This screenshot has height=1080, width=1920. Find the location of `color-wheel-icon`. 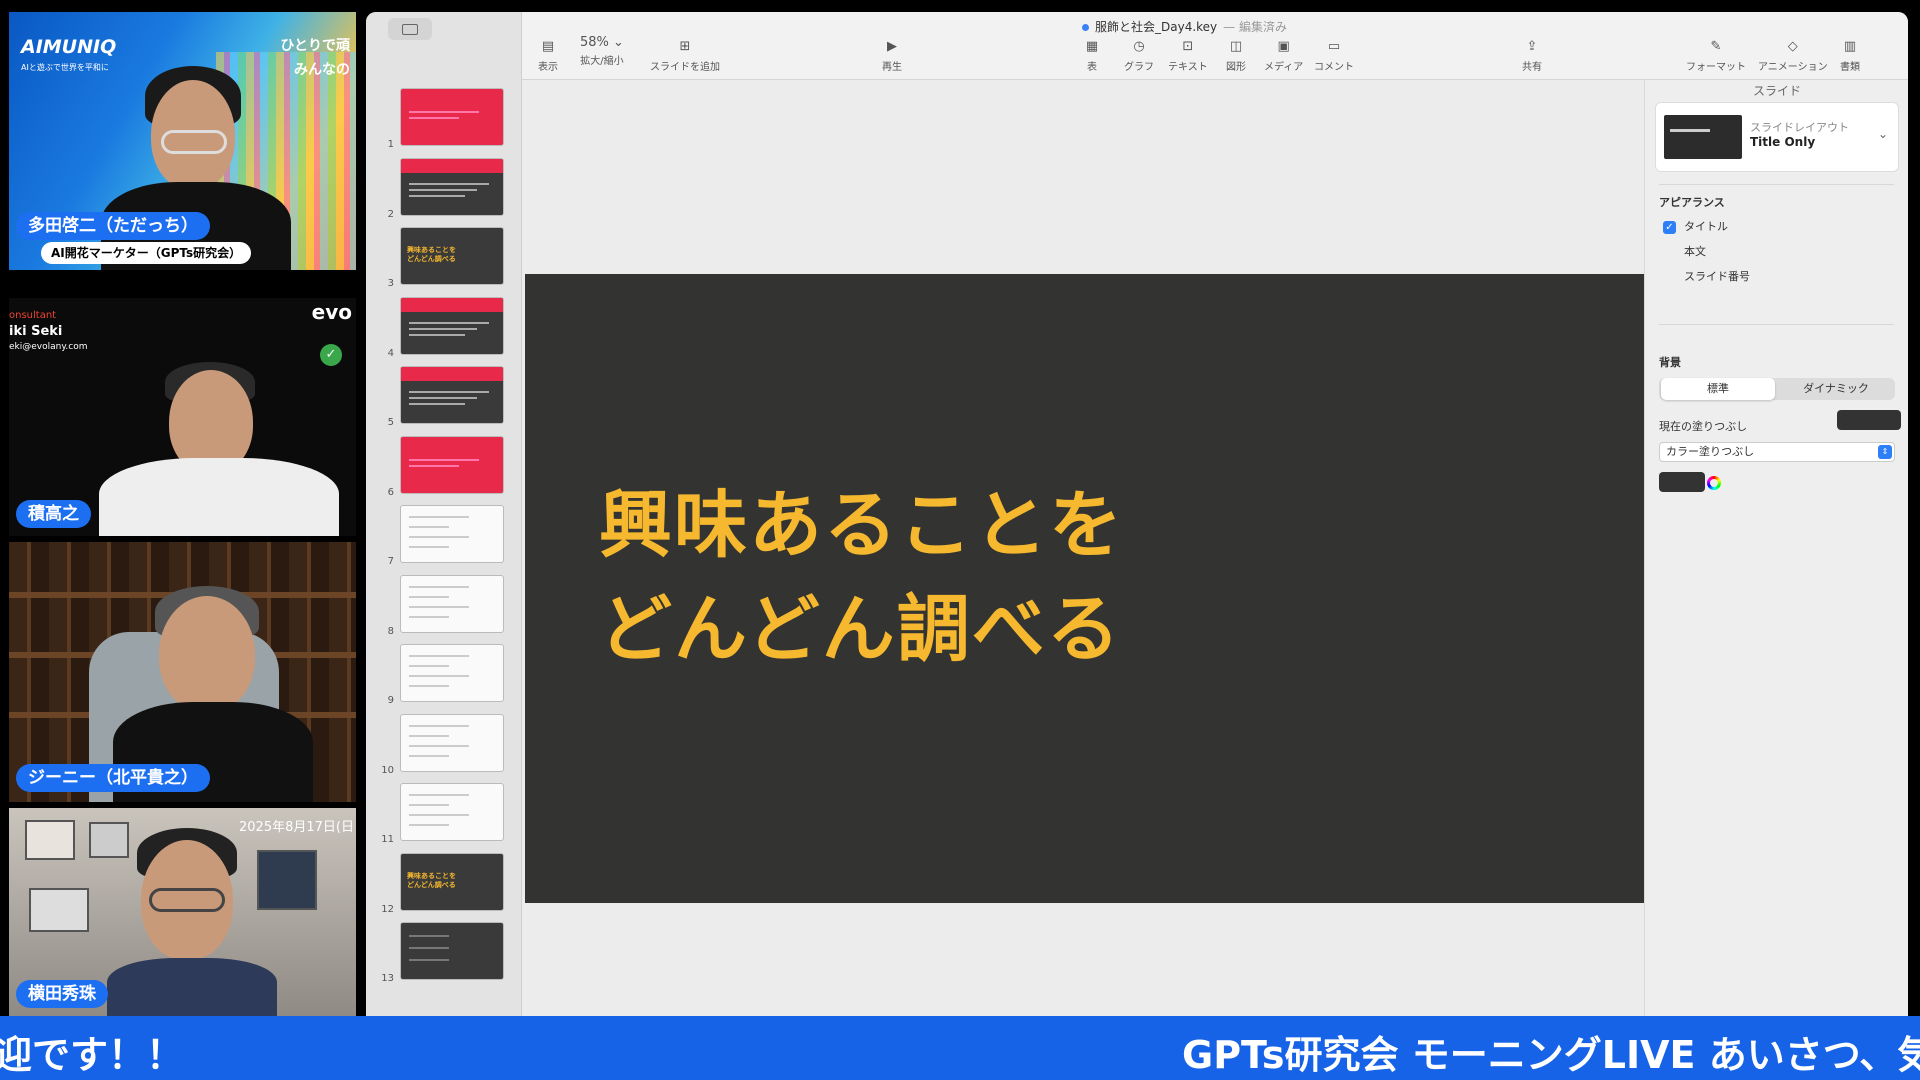

color-wheel-icon is located at coordinates (1714, 483).